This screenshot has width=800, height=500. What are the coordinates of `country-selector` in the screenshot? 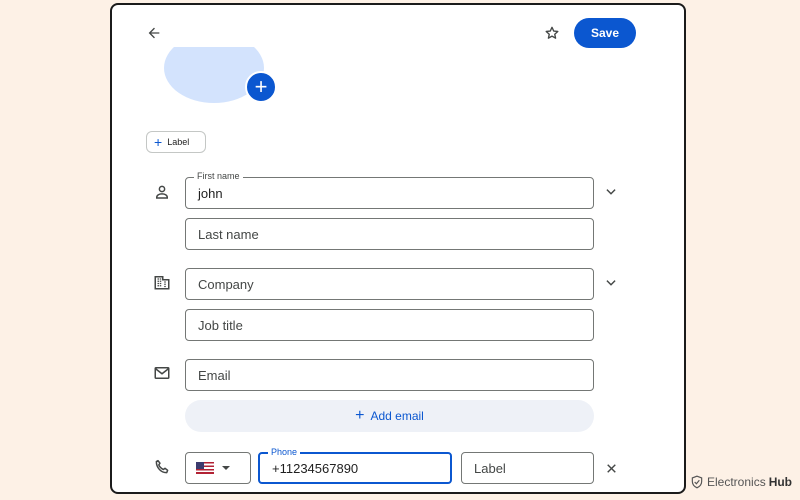 It's located at (218, 468).